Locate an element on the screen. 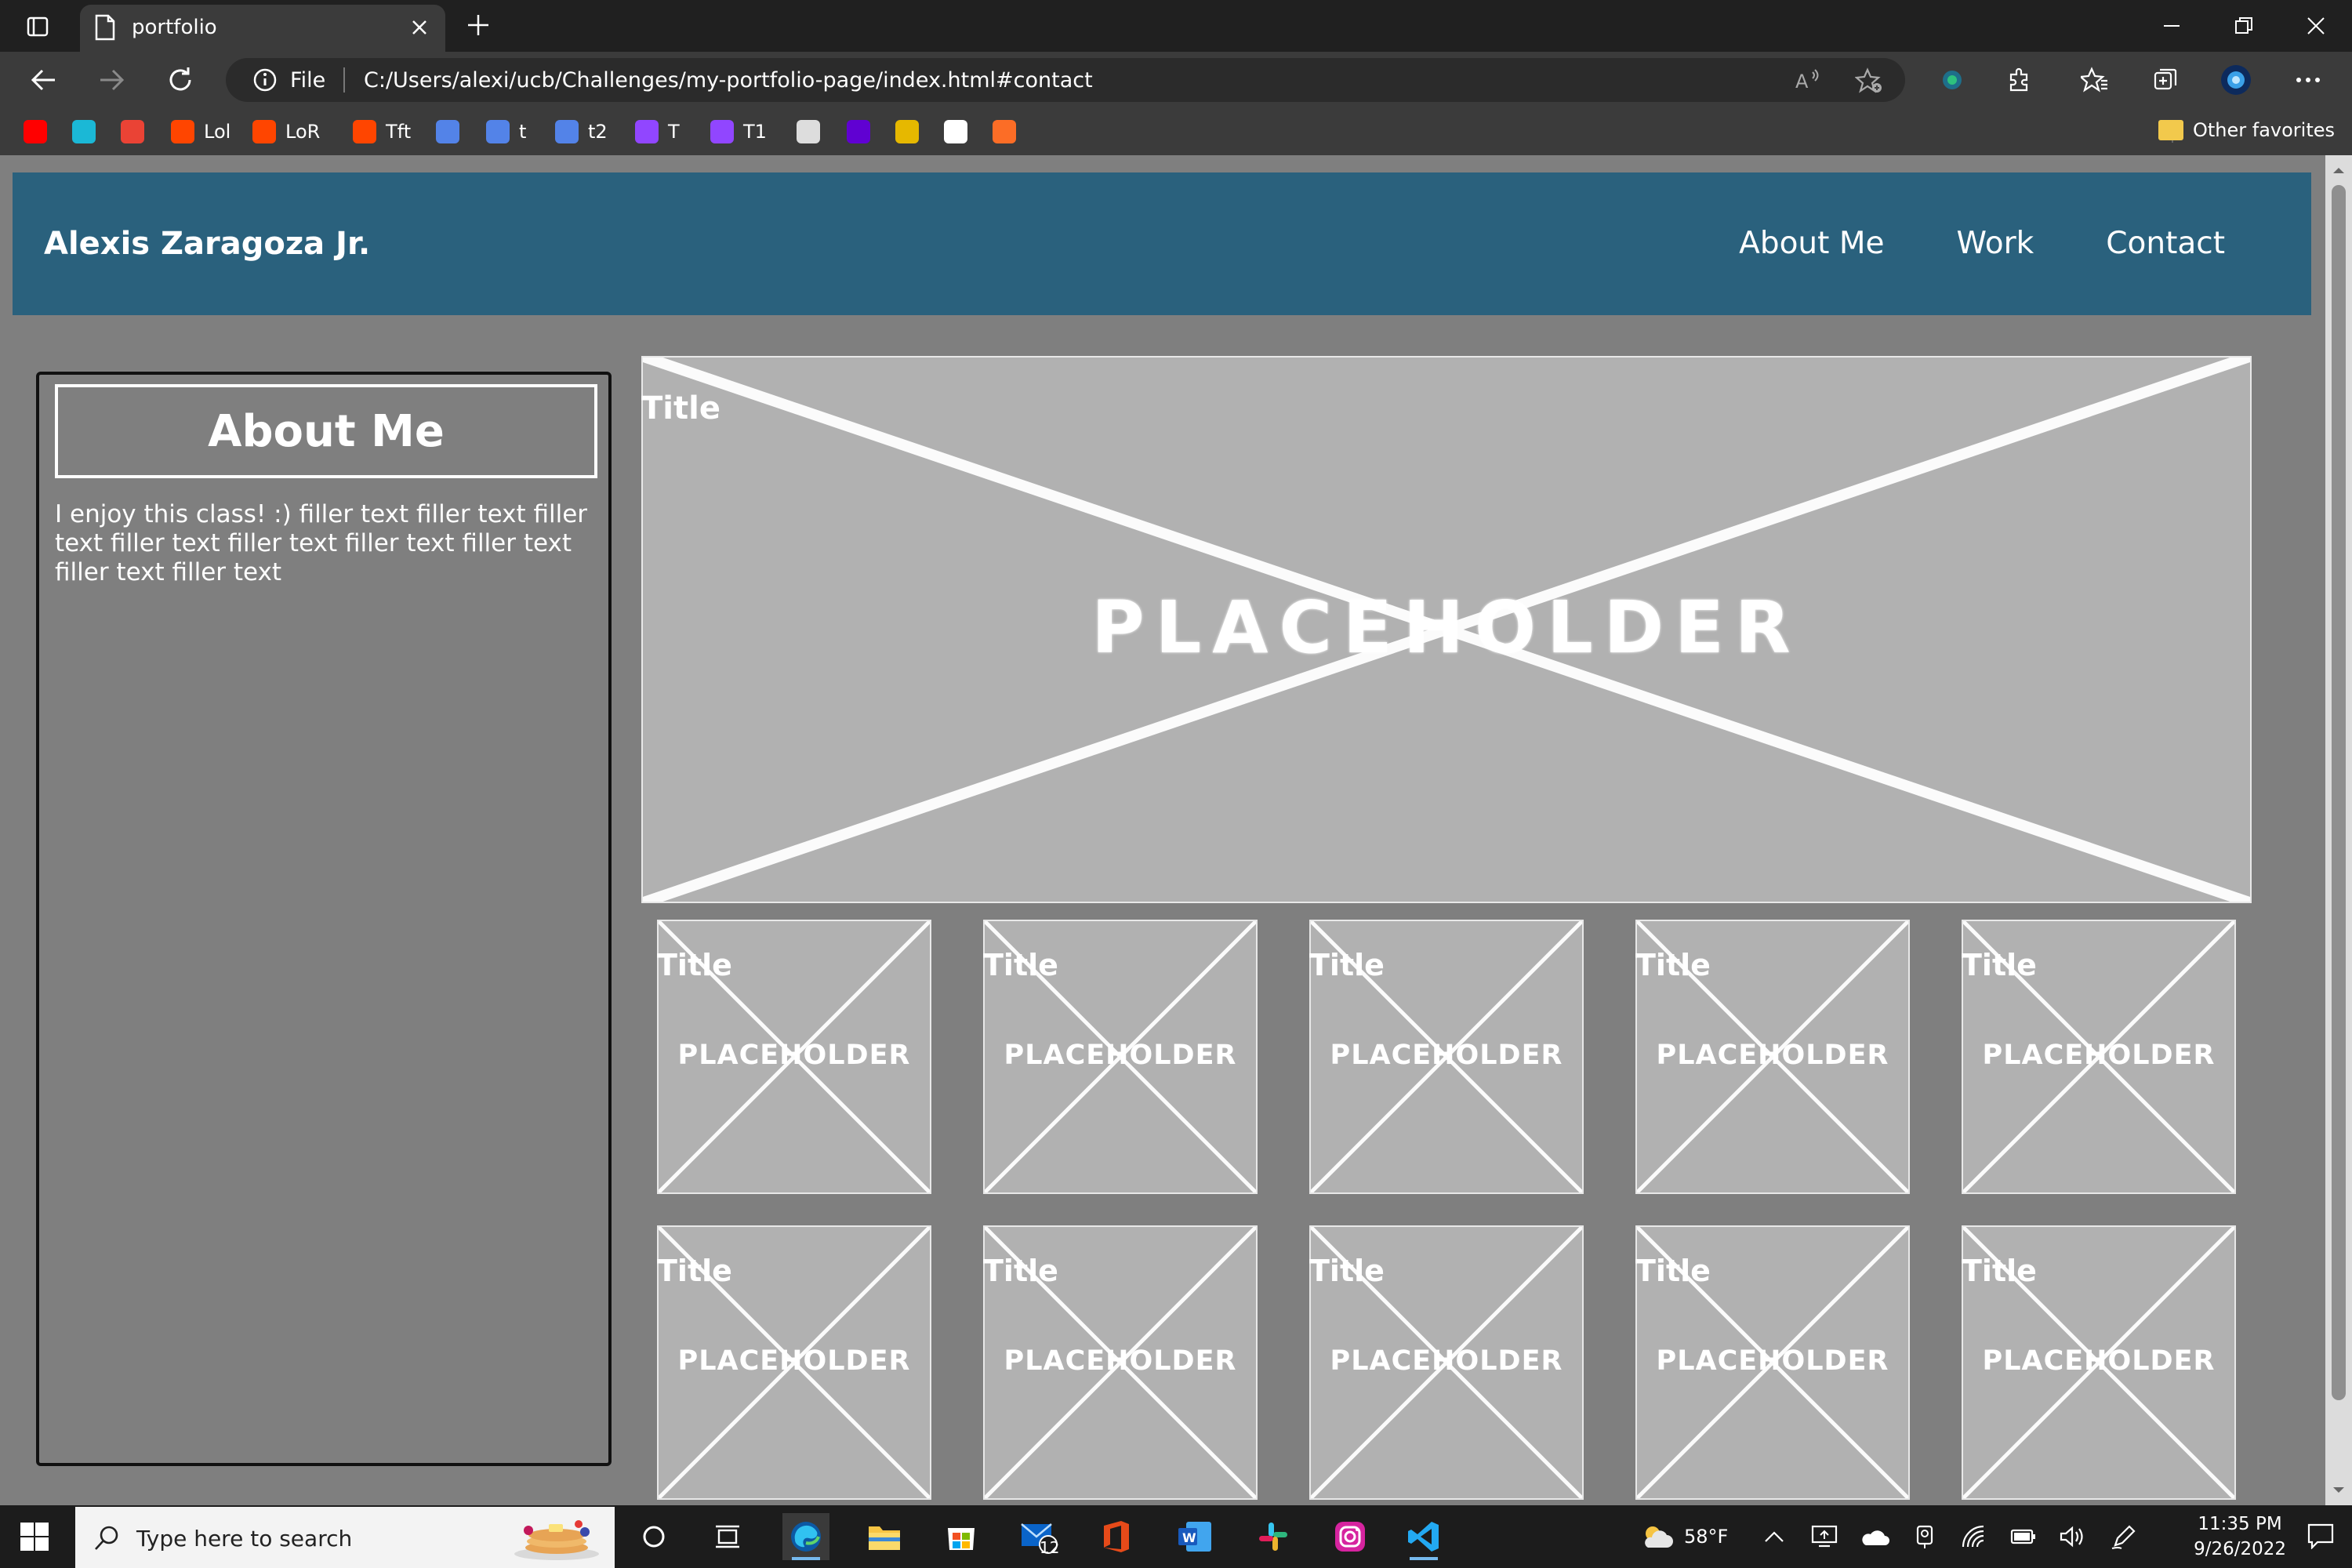 The width and height of the screenshot is (2352, 1568). tab-actions-icon is located at coordinates (37, 27).